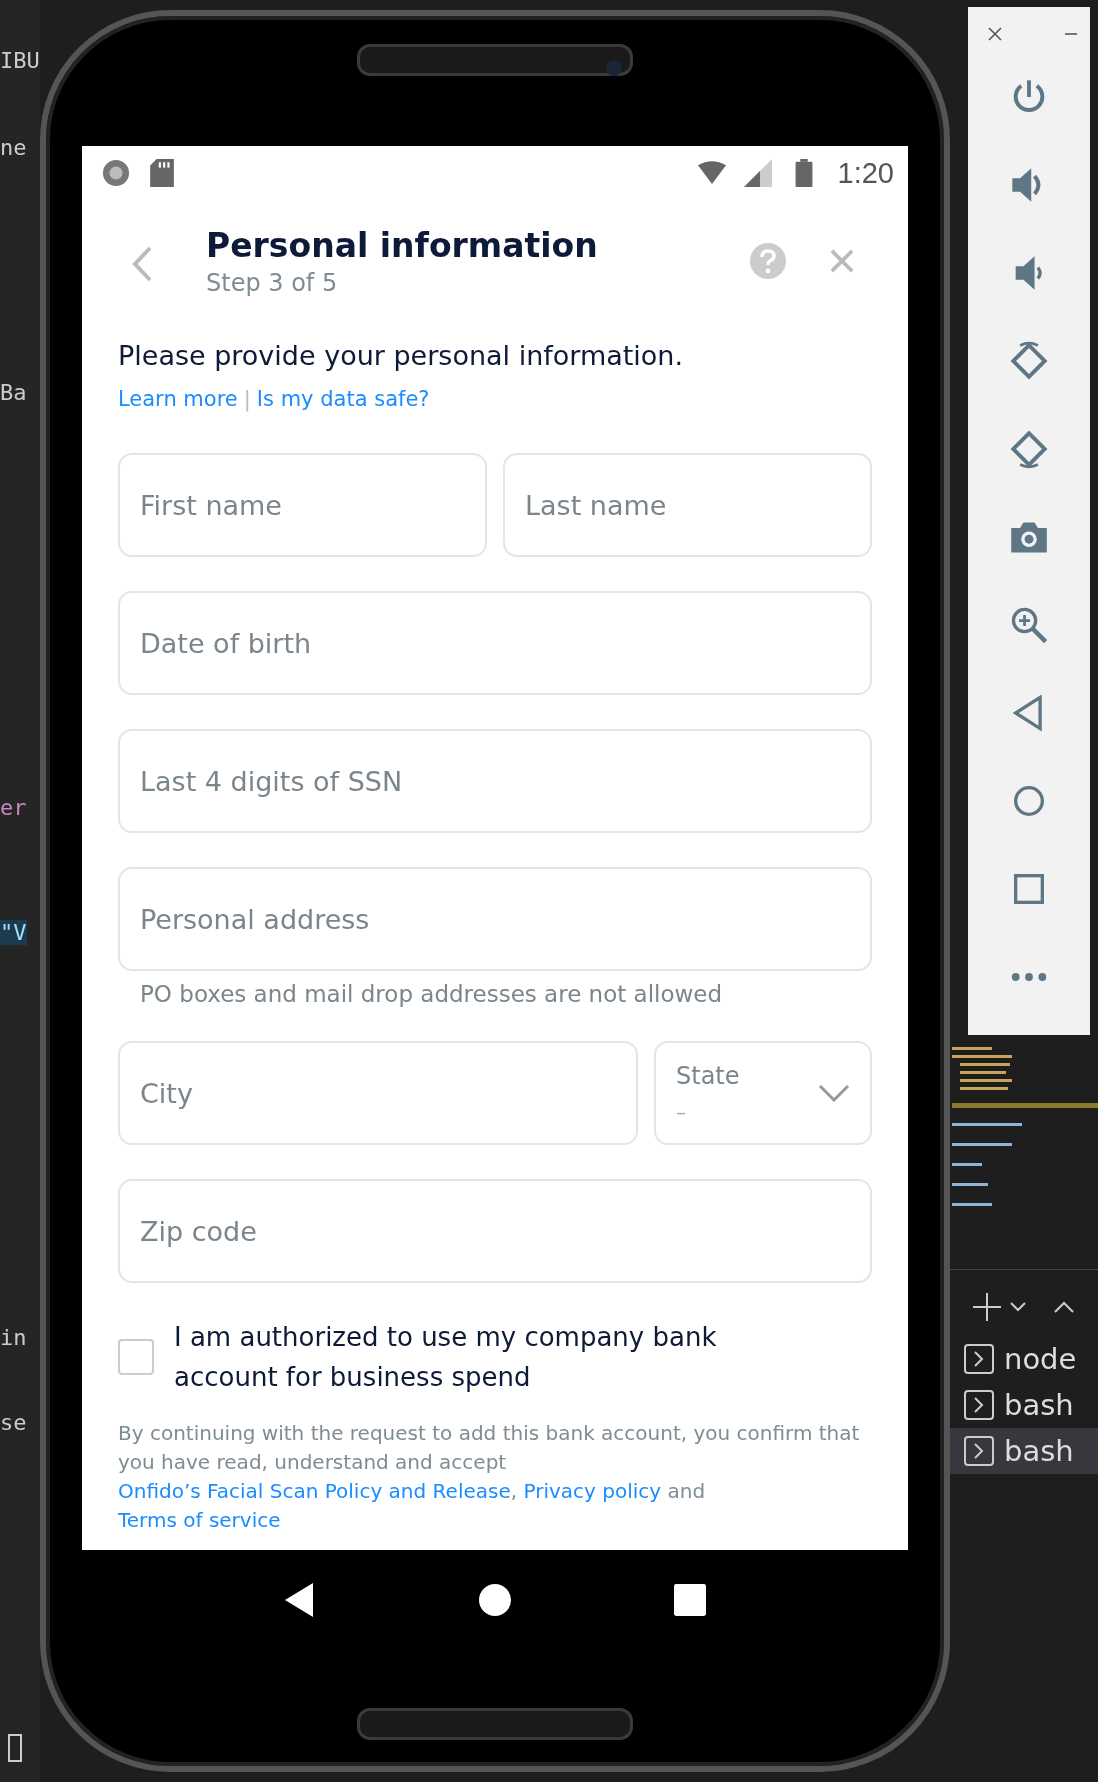 The image size is (1098, 1782). Describe the element at coordinates (13, 392) in the screenshot. I see `code-text: Ba` at that location.